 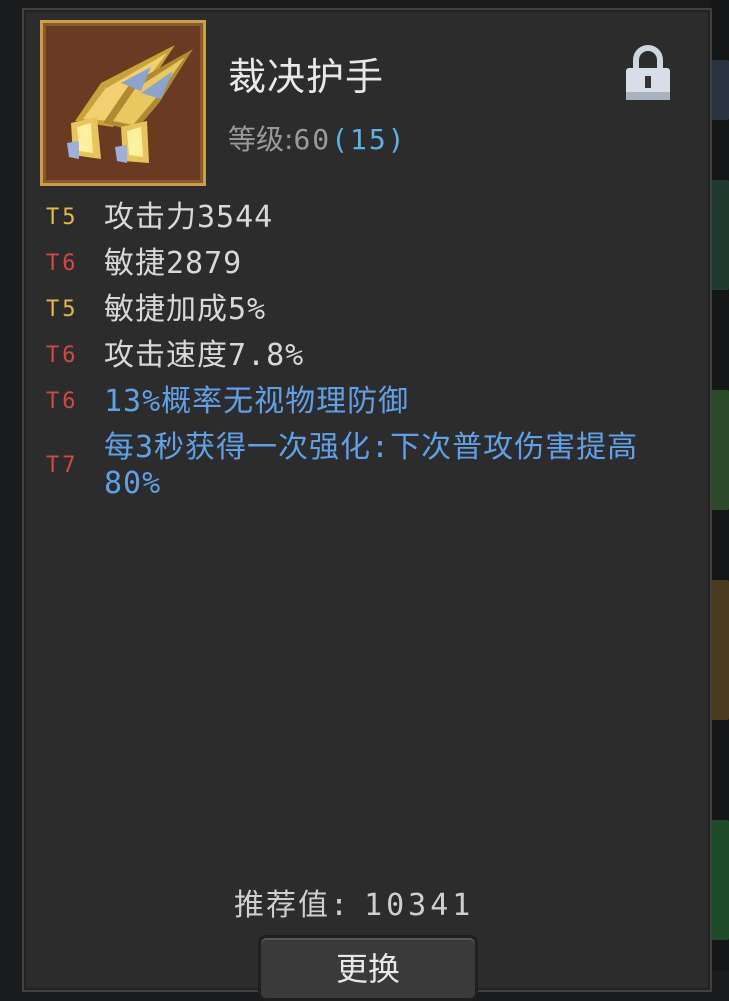 What do you see at coordinates (292, 905) in the screenshot?
I see `recommend-label: 推荐值:` at bounding box center [292, 905].